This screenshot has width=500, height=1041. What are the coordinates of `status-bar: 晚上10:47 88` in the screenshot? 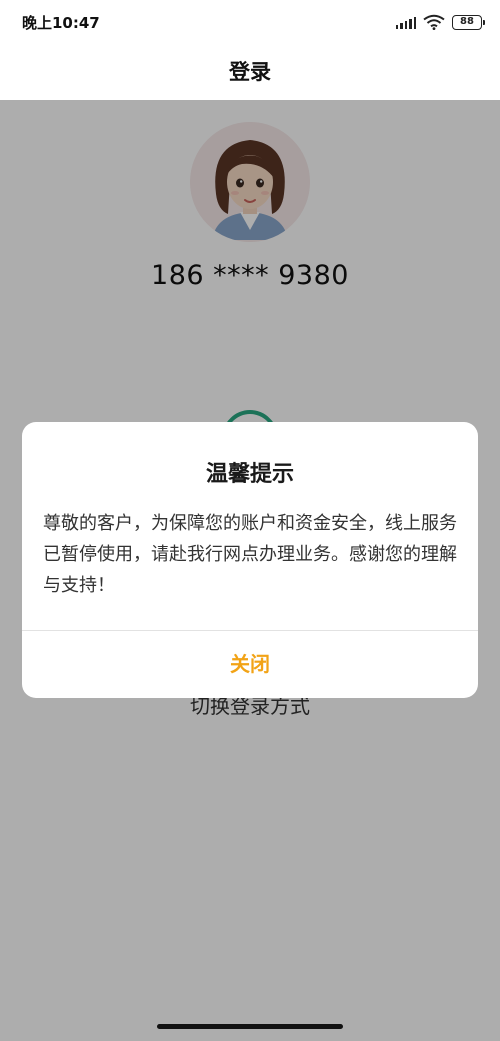 It's located at (250, 22).